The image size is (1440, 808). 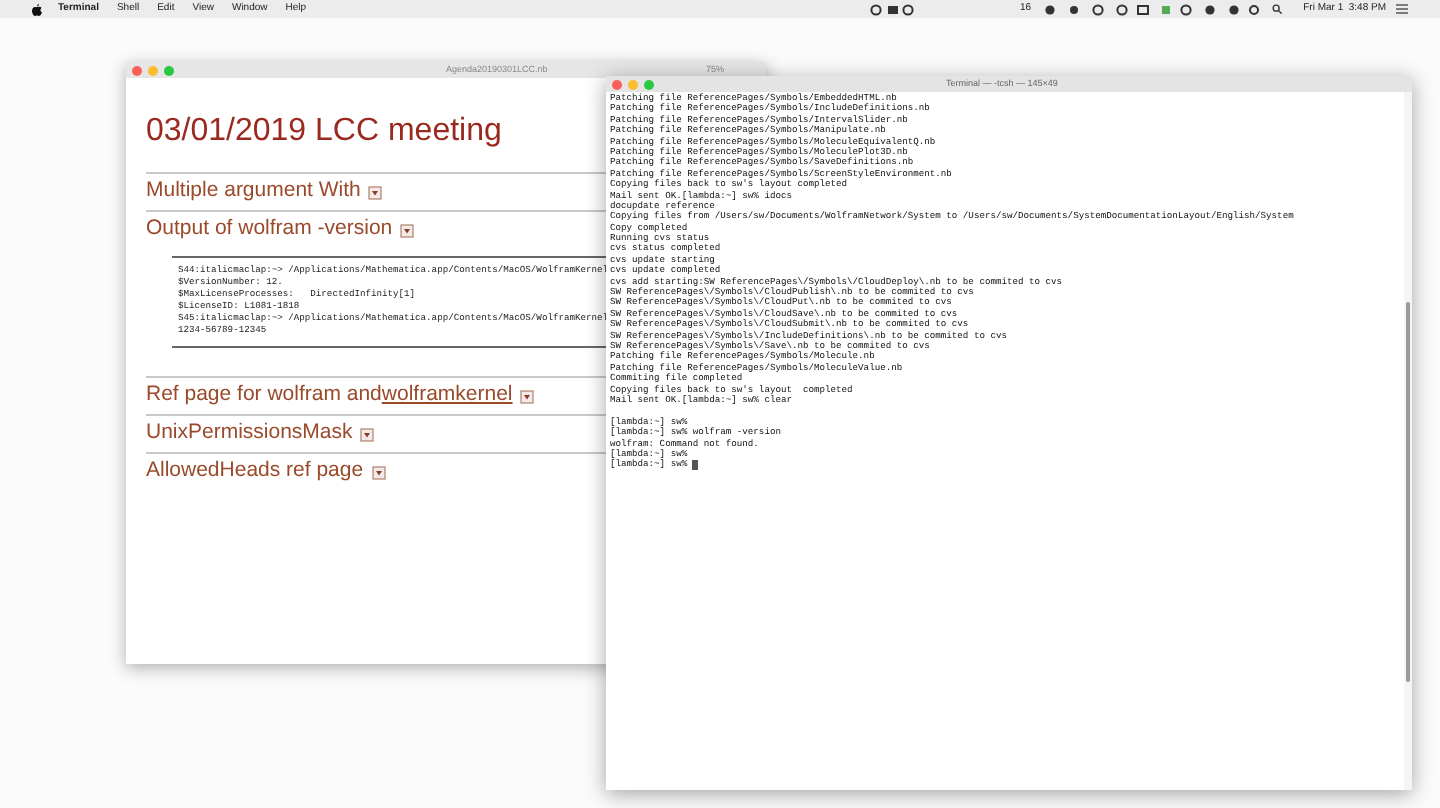 What do you see at coordinates (37, 9) in the screenshot?
I see `apple-logo-icon` at bounding box center [37, 9].